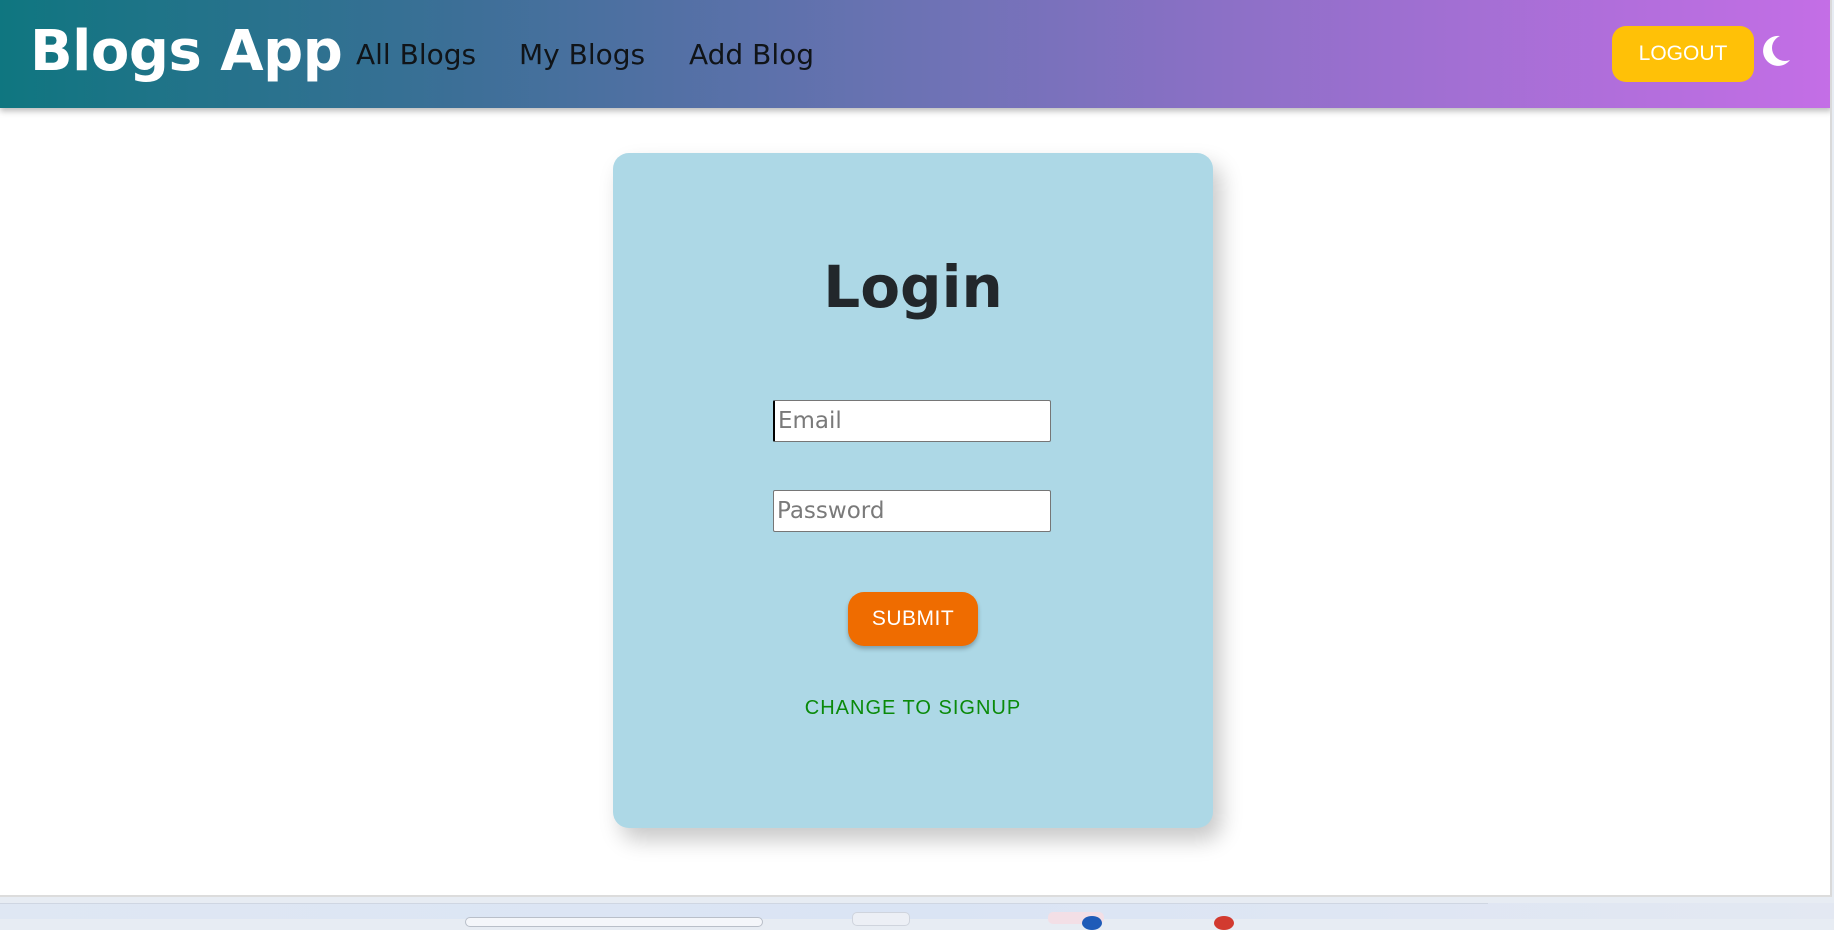 The width and height of the screenshot is (1834, 930). What do you see at coordinates (912, 421) in the screenshot?
I see `email-input` at bounding box center [912, 421].